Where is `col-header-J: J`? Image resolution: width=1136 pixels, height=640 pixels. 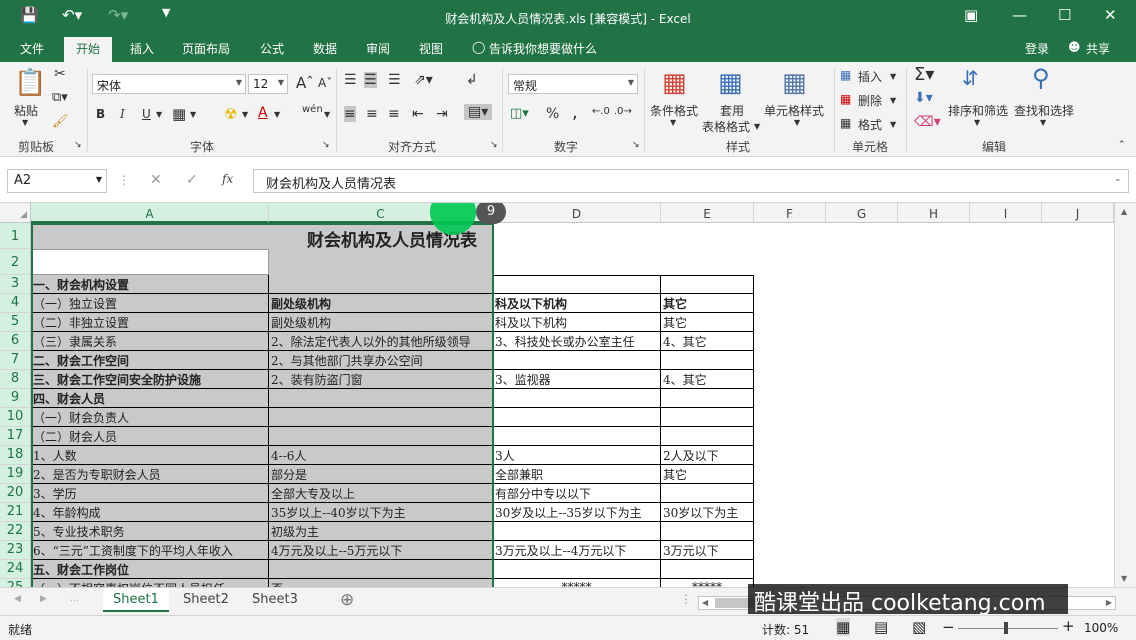
col-header-J: J is located at coordinates (1078, 213).